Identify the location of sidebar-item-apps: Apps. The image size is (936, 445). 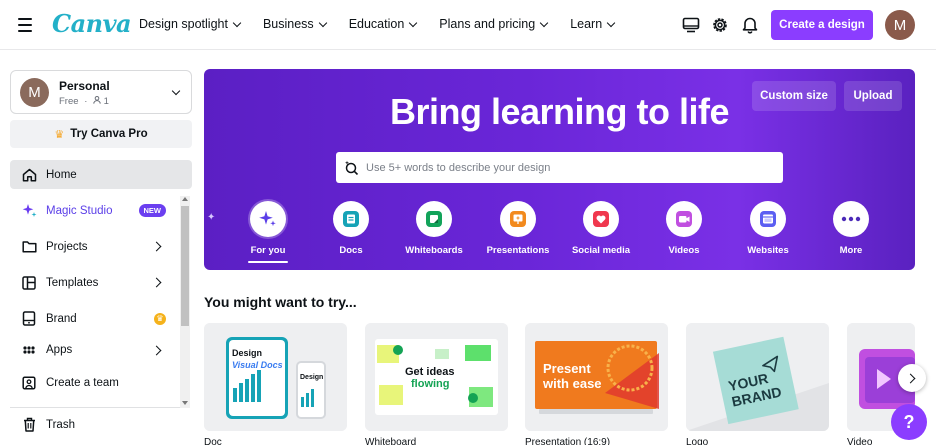
(101, 348).